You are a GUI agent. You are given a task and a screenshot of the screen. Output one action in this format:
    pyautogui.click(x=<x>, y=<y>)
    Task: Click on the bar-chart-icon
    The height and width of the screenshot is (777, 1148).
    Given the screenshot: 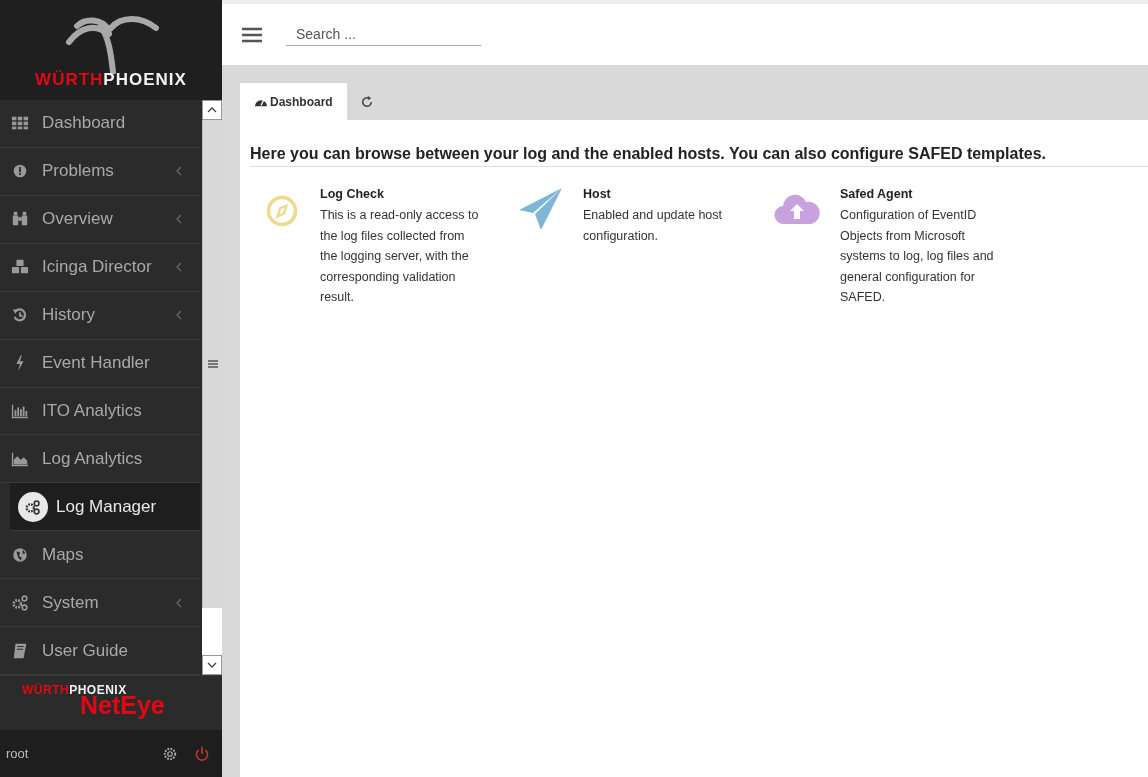 What is the action you would take?
    pyautogui.click(x=20, y=411)
    